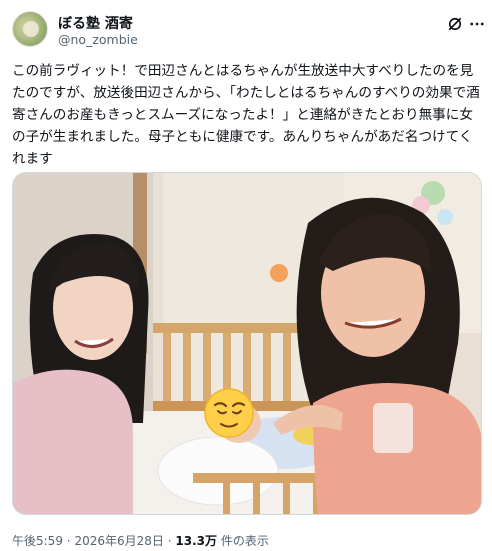  Describe the element at coordinates (118, 541) in the screenshot. I see `post-date: 2026年6月28日` at that location.